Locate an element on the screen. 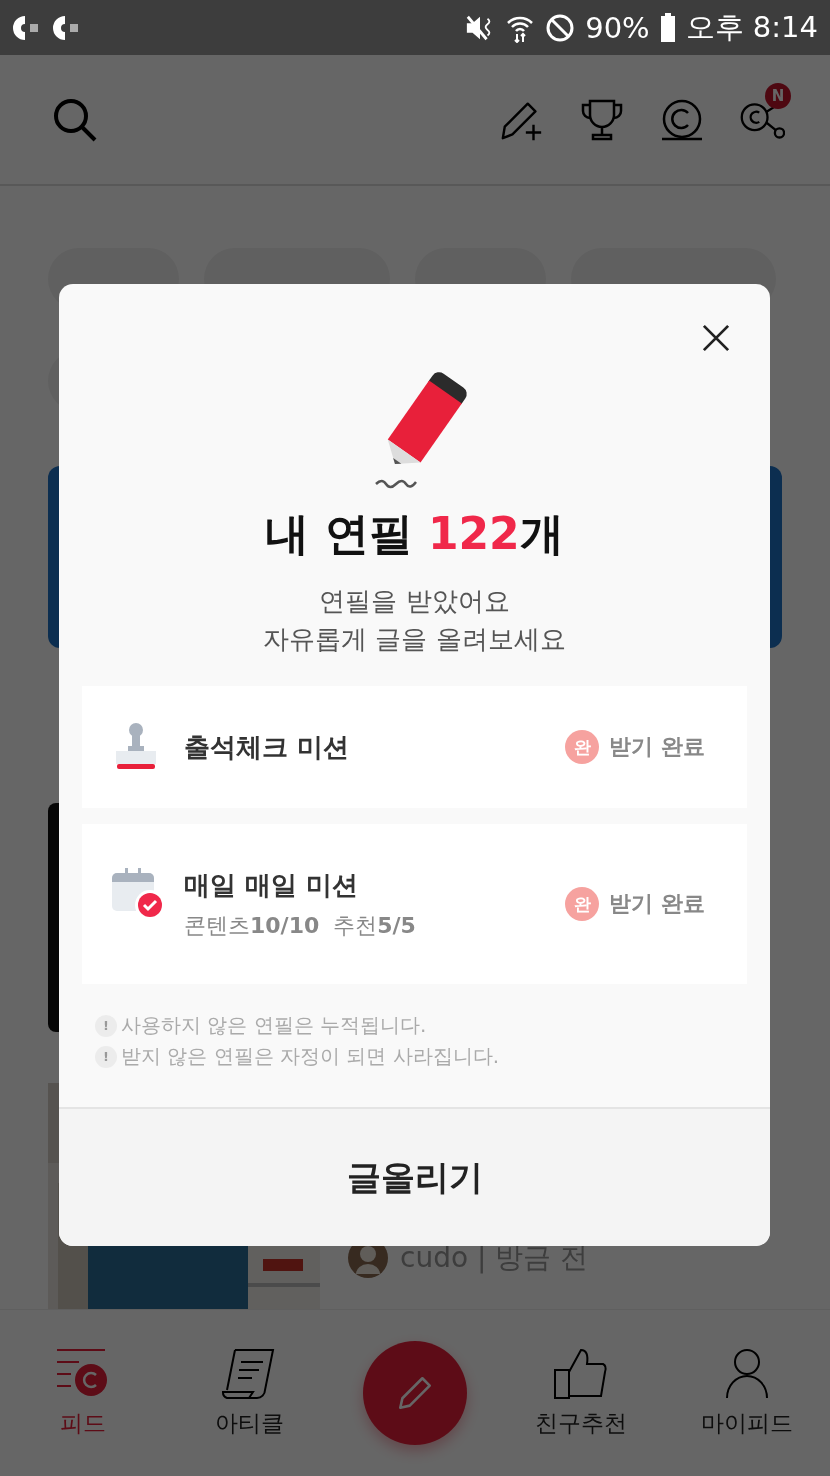 The height and width of the screenshot is (1476, 830). nav-tab: 마이피드 is located at coordinates (747, 1393).